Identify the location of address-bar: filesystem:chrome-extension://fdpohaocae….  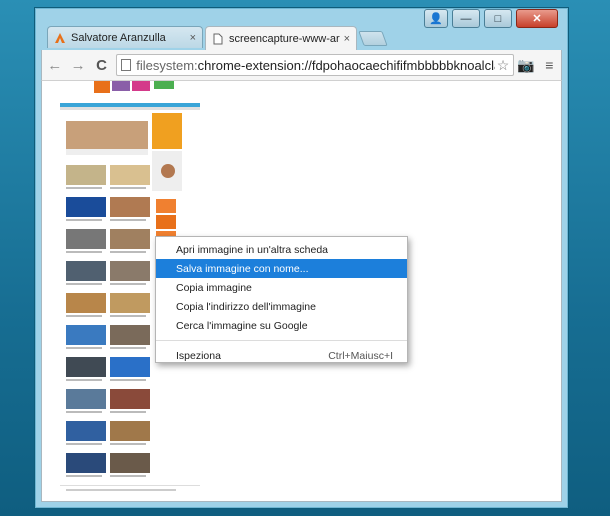
(315, 65).